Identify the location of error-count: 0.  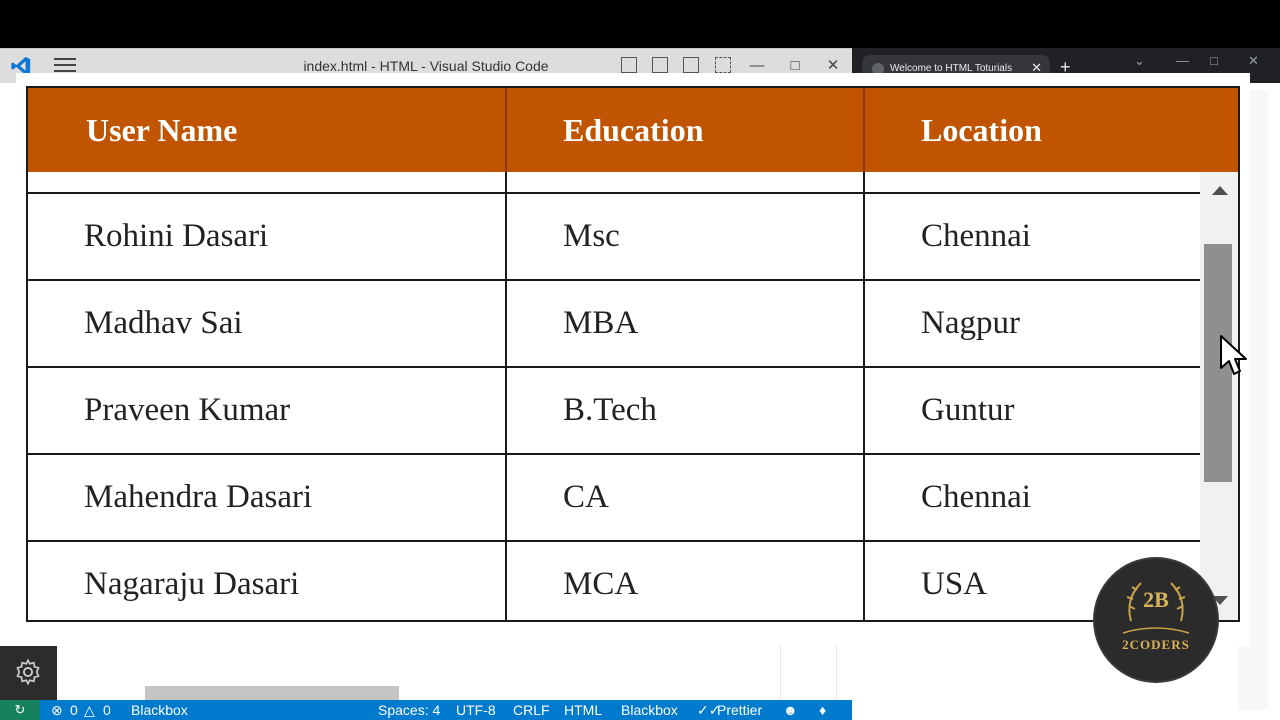
(74, 710).